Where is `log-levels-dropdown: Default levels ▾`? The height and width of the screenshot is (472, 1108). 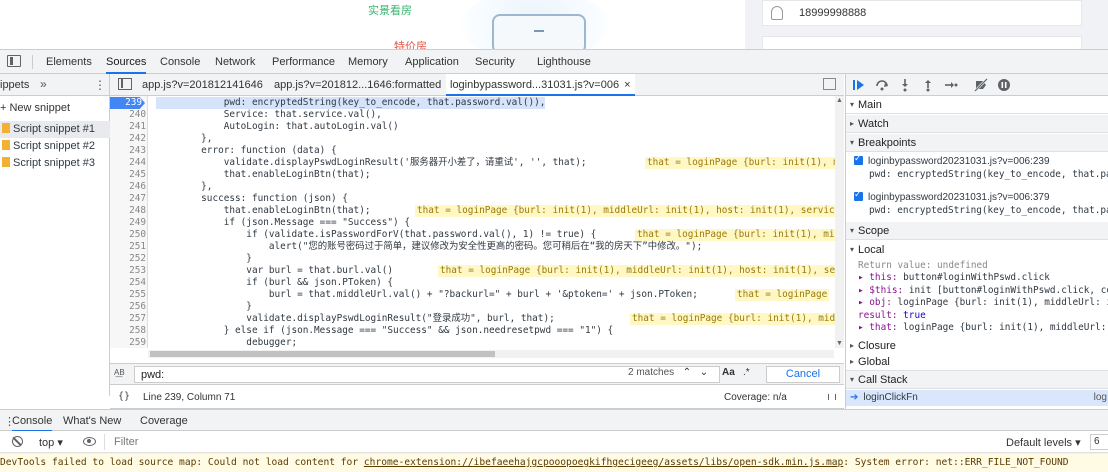 log-levels-dropdown: Default levels ▾ is located at coordinates (1043, 442).